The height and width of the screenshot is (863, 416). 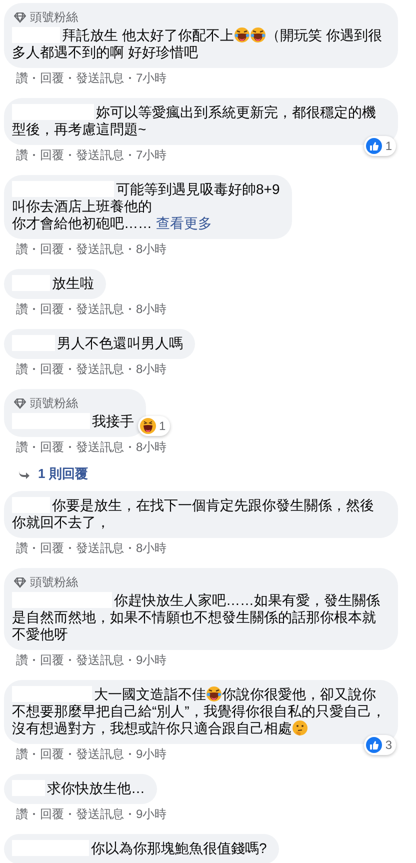 I want to click on comment-text: 我接手, so click(x=73, y=421).